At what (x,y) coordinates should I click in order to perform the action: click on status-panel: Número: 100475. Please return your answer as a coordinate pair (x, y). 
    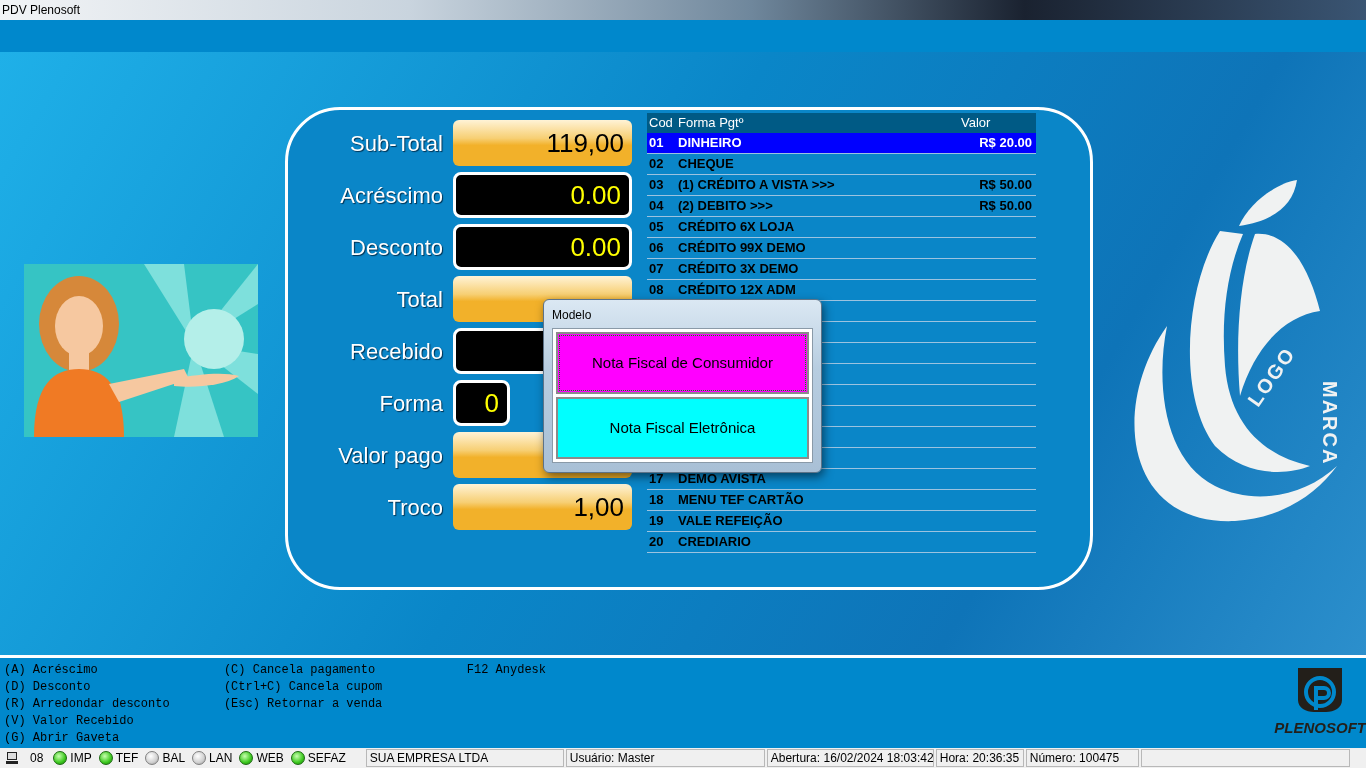
    Looking at the image, I should click on (1082, 758).